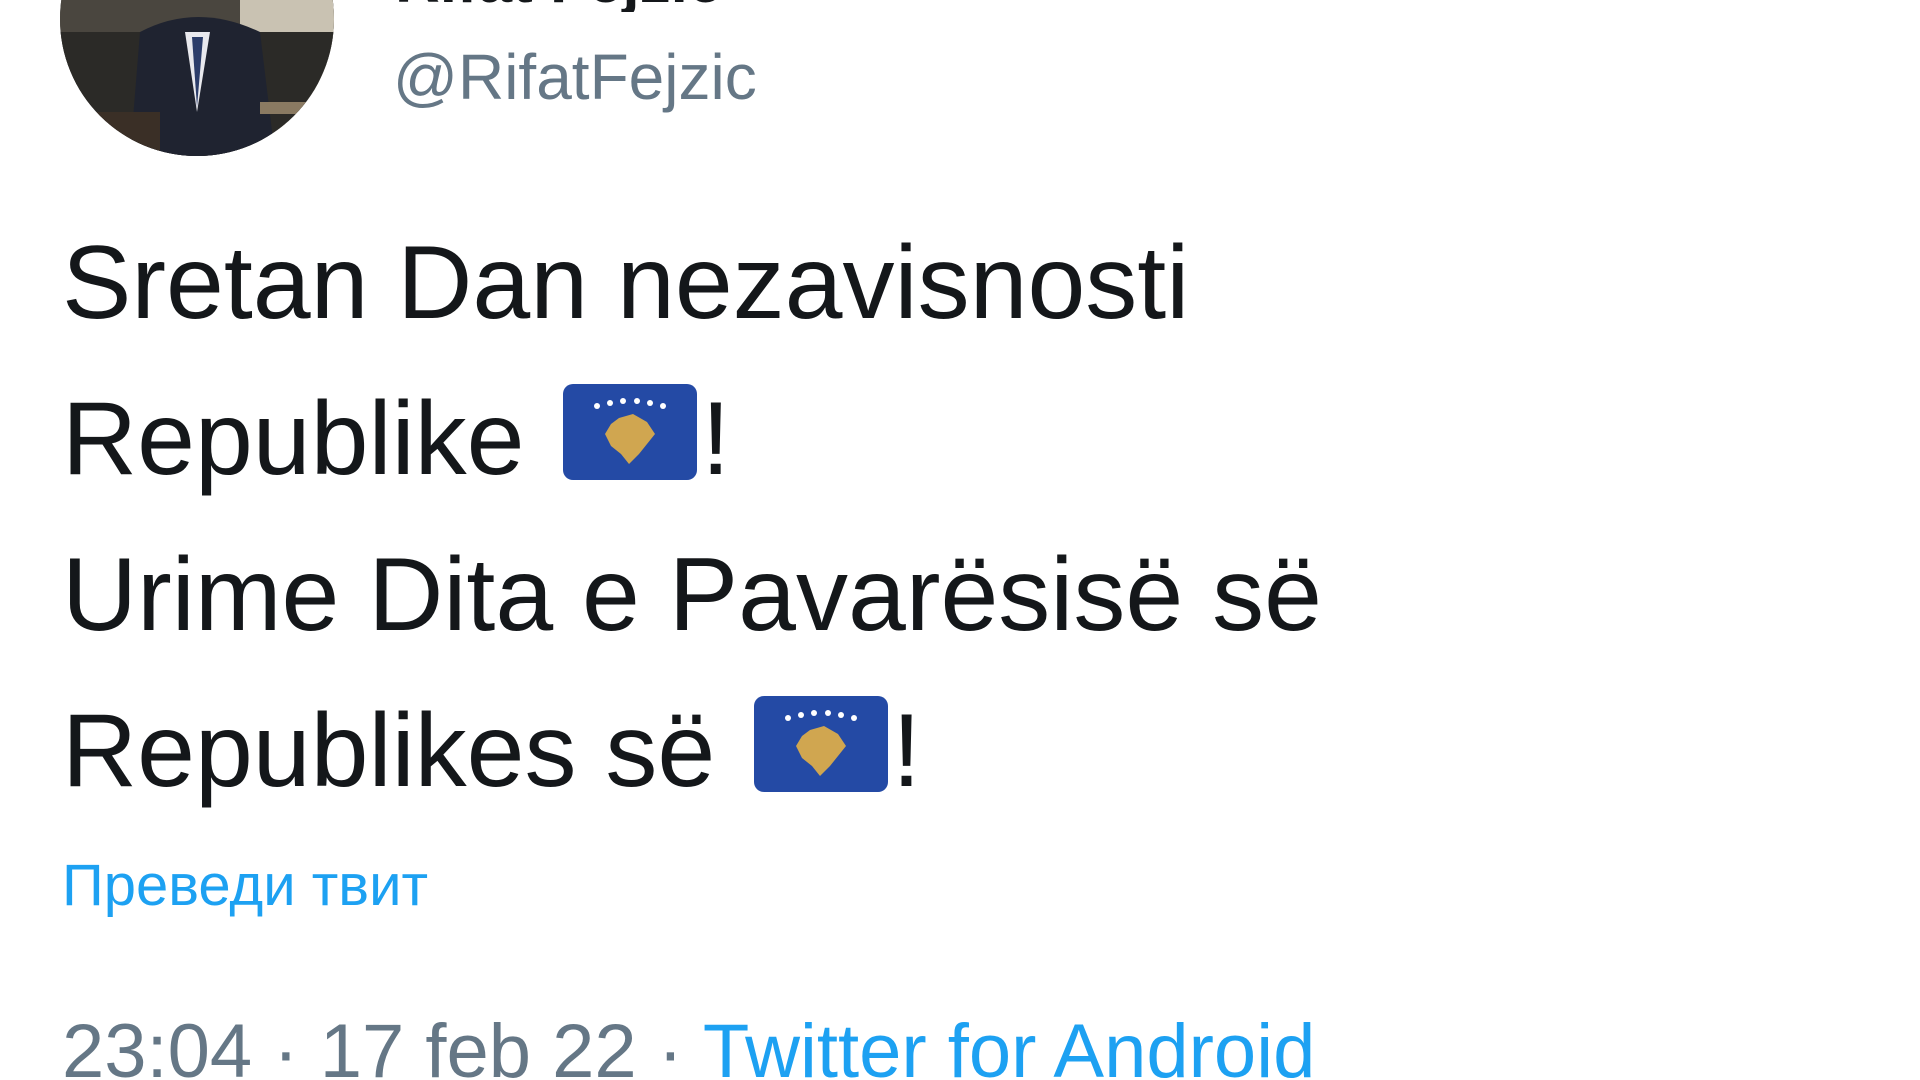 The image size is (1920, 1080). I want to click on tweet-line-2-text: Republike, so click(308, 439).